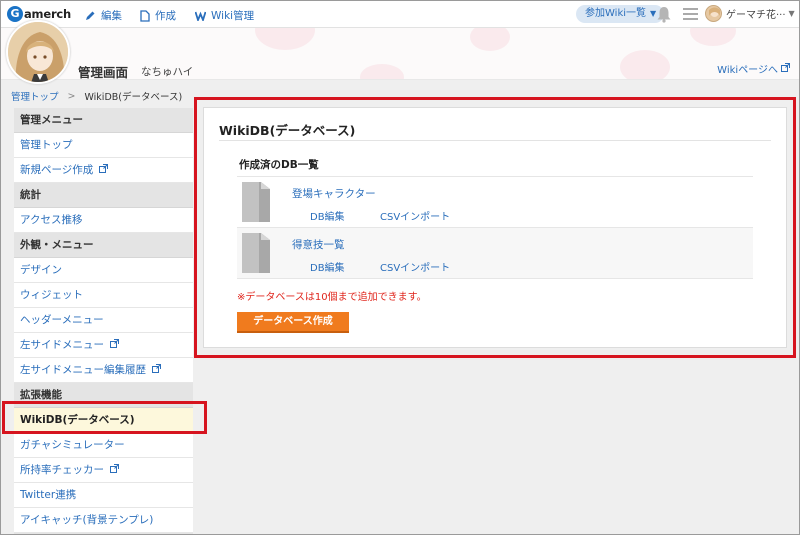 The image size is (800, 535). What do you see at coordinates (145, 15) in the screenshot?
I see `document-icon` at bounding box center [145, 15].